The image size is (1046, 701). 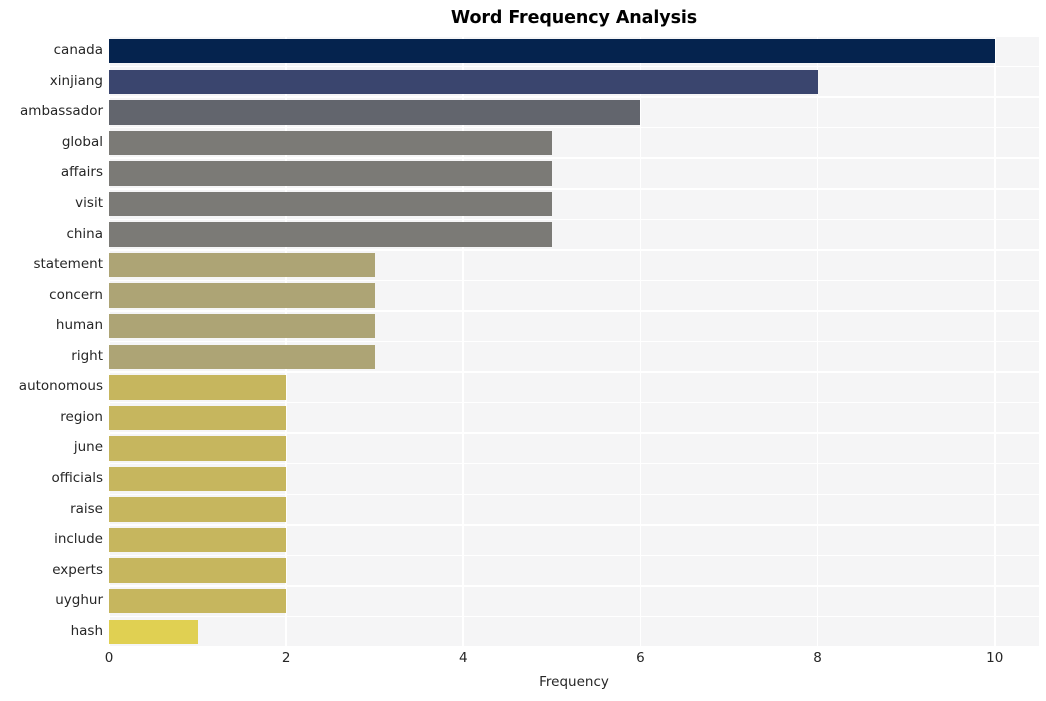 What do you see at coordinates (198, 570) in the screenshot?
I see `bar-experts` at bounding box center [198, 570].